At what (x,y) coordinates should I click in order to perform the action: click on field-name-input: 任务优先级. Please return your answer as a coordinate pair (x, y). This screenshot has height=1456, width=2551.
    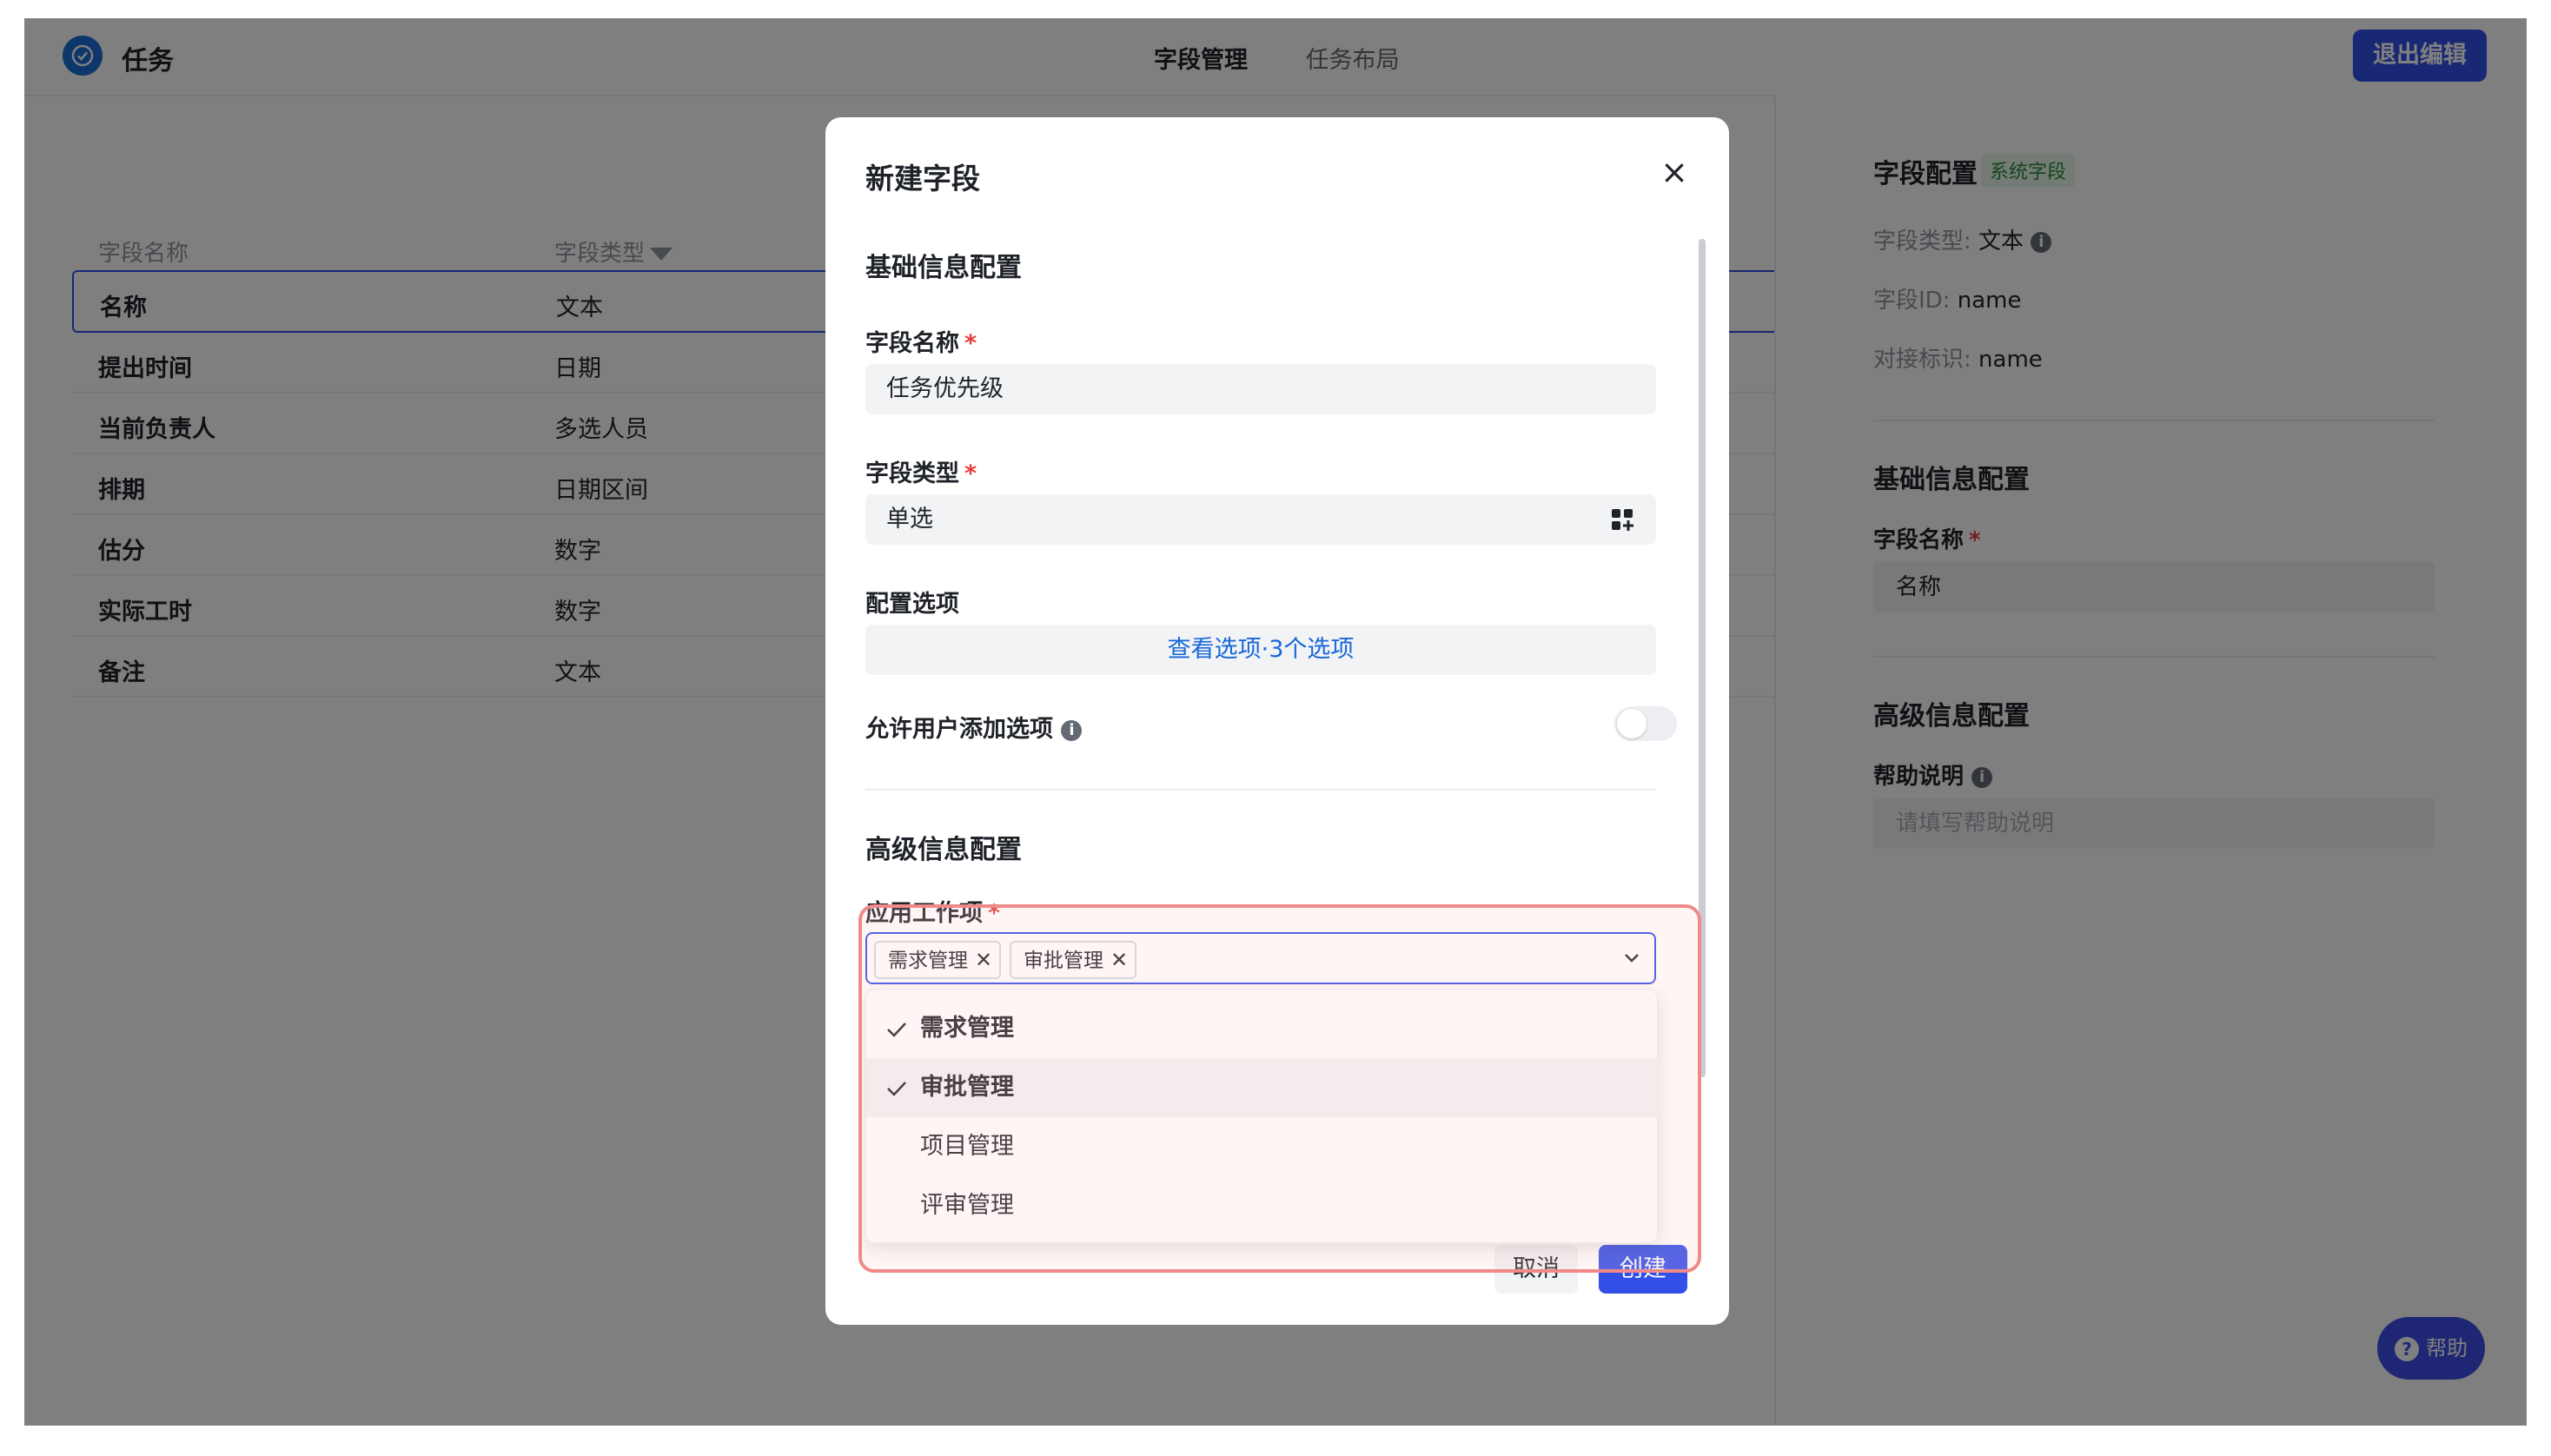
    Looking at the image, I should click on (1260, 389).